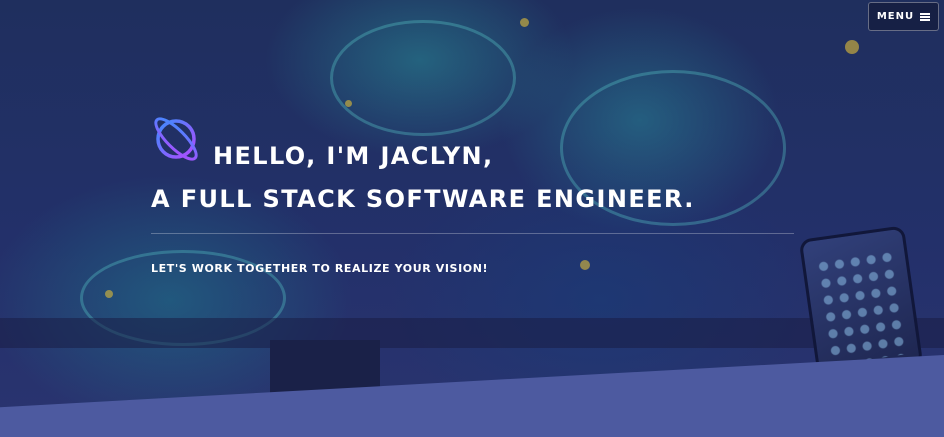 The width and height of the screenshot is (944, 437). I want to click on headline-greeting: HELLO, I'M JACLYN,, so click(353, 156).